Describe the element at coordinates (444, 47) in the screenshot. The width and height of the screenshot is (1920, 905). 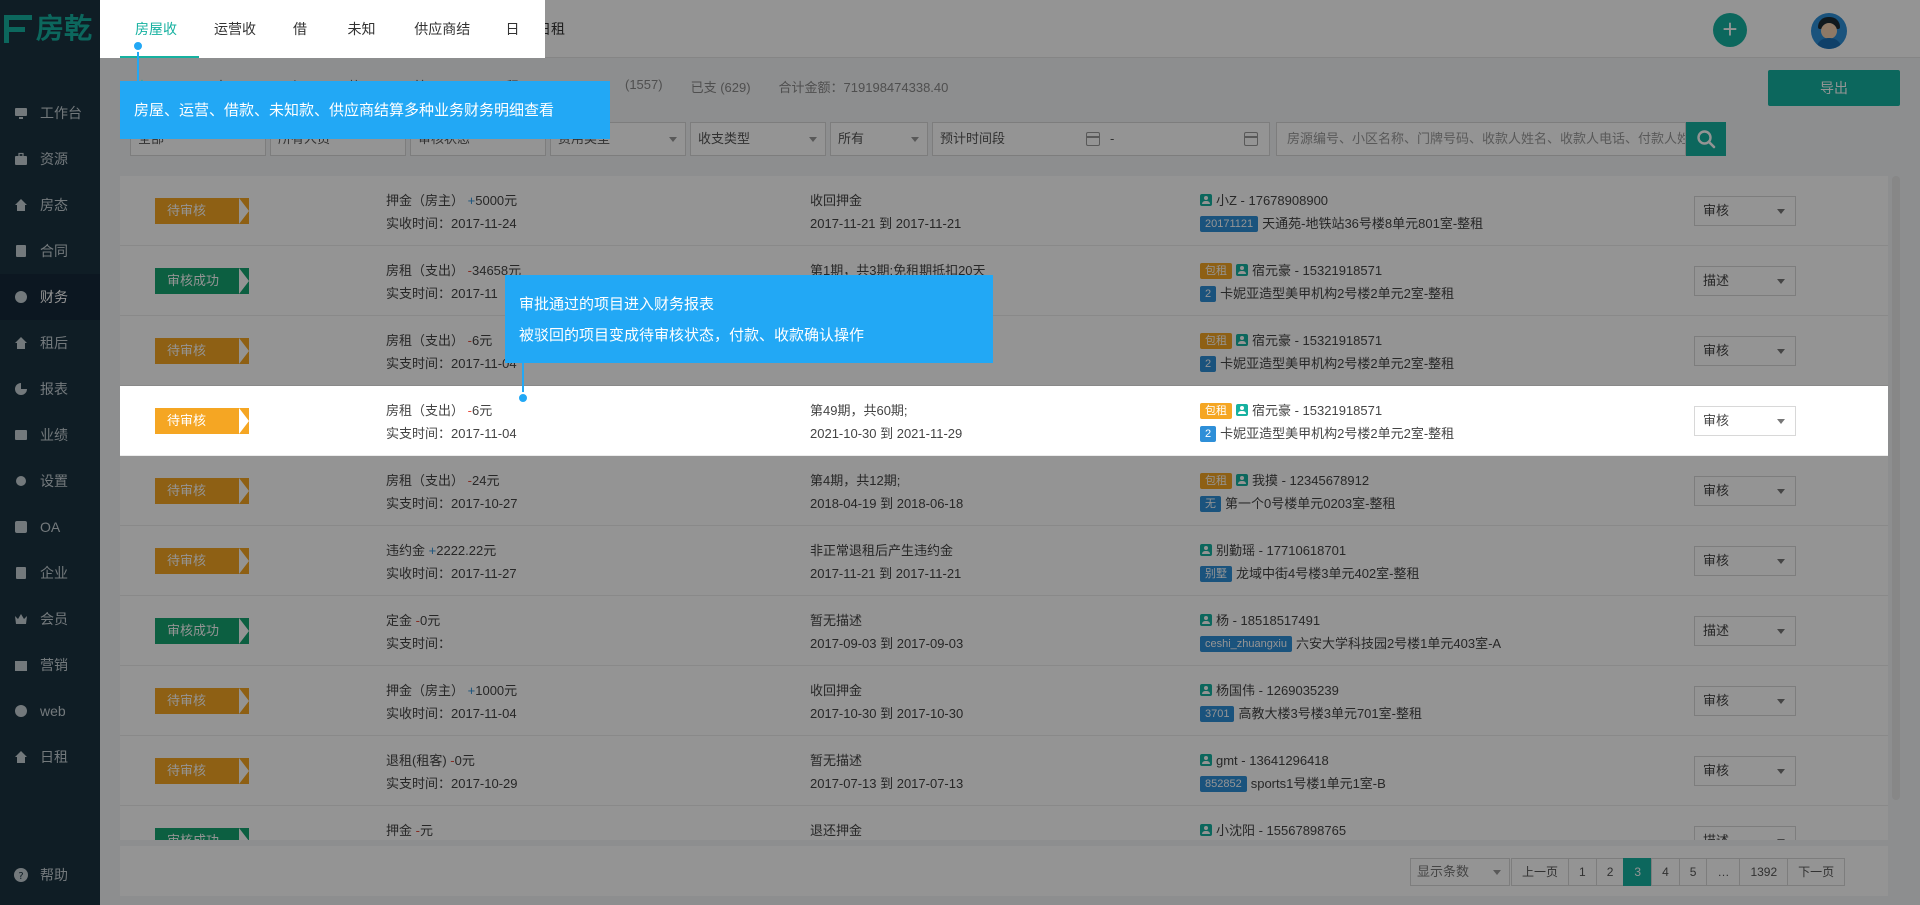
I see `tab-4: 供应商结算` at that location.